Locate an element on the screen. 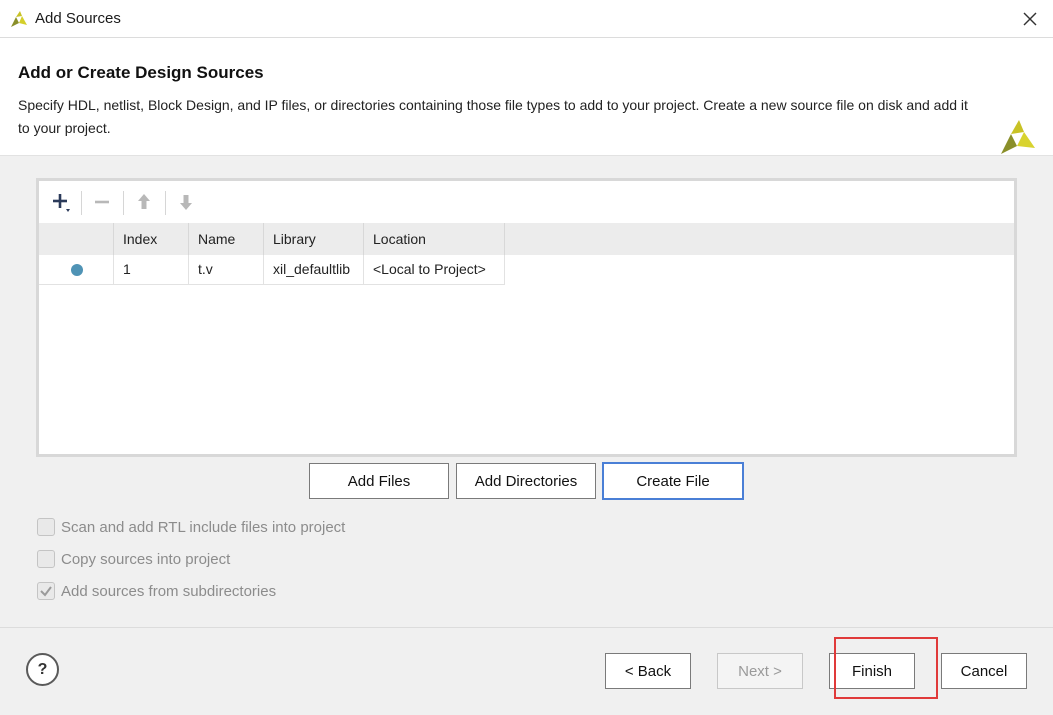  column-header-location: Location is located at coordinates (434, 239).